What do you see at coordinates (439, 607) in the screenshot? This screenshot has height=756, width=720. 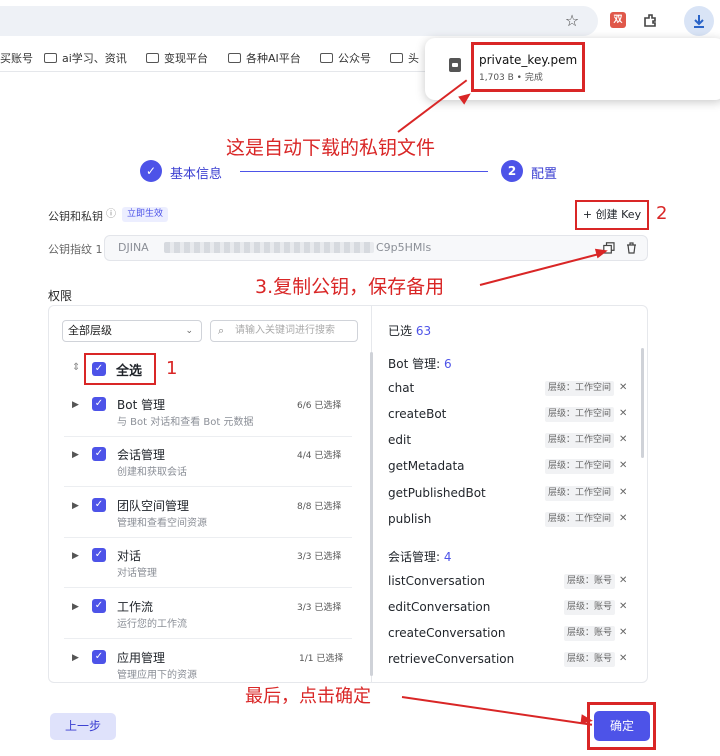 I see `permission-item-name: editConversation` at bounding box center [439, 607].